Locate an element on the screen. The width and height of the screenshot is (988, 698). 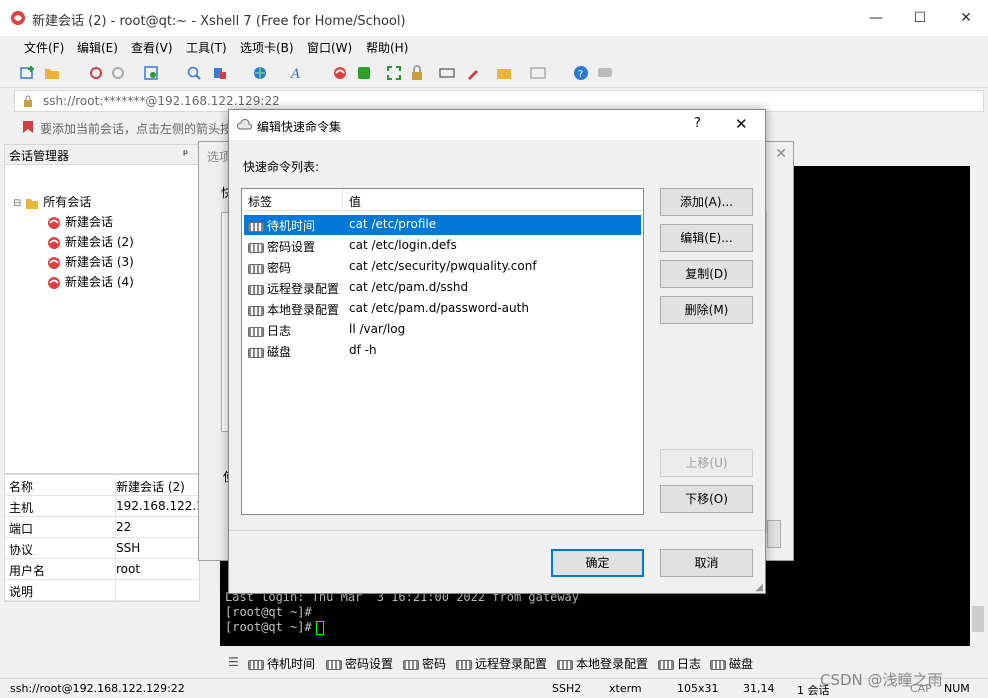
column-separator is located at coordinates (342, 200).